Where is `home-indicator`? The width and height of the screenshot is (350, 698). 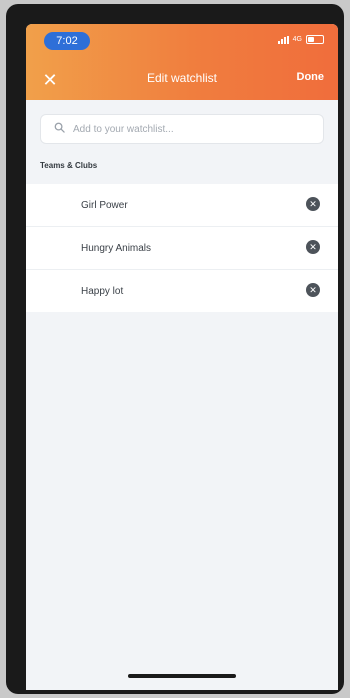 home-indicator is located at coordinates (182, 676).